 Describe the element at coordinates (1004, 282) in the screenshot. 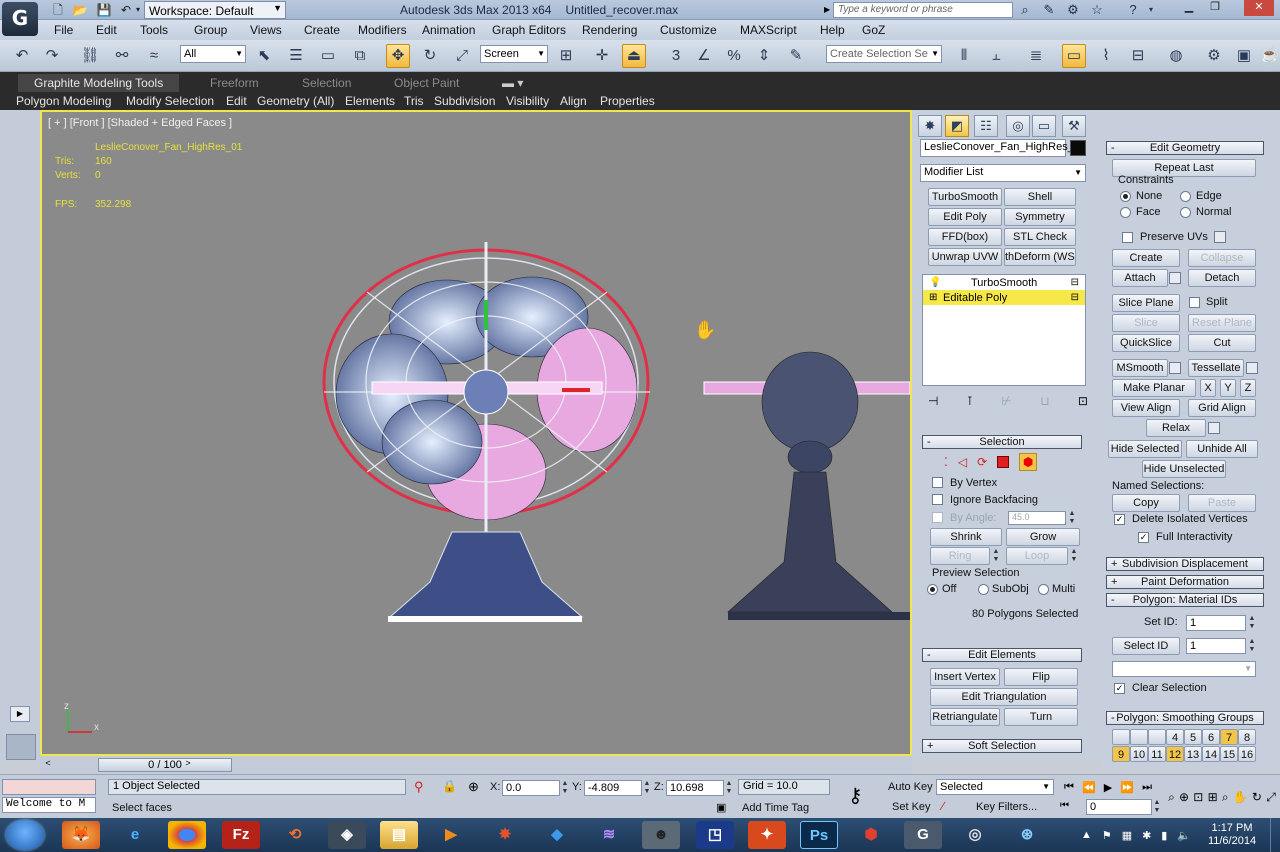

I see `stack-item-turbosmooth: 💡 TurboSmooth ⊟` at that location.